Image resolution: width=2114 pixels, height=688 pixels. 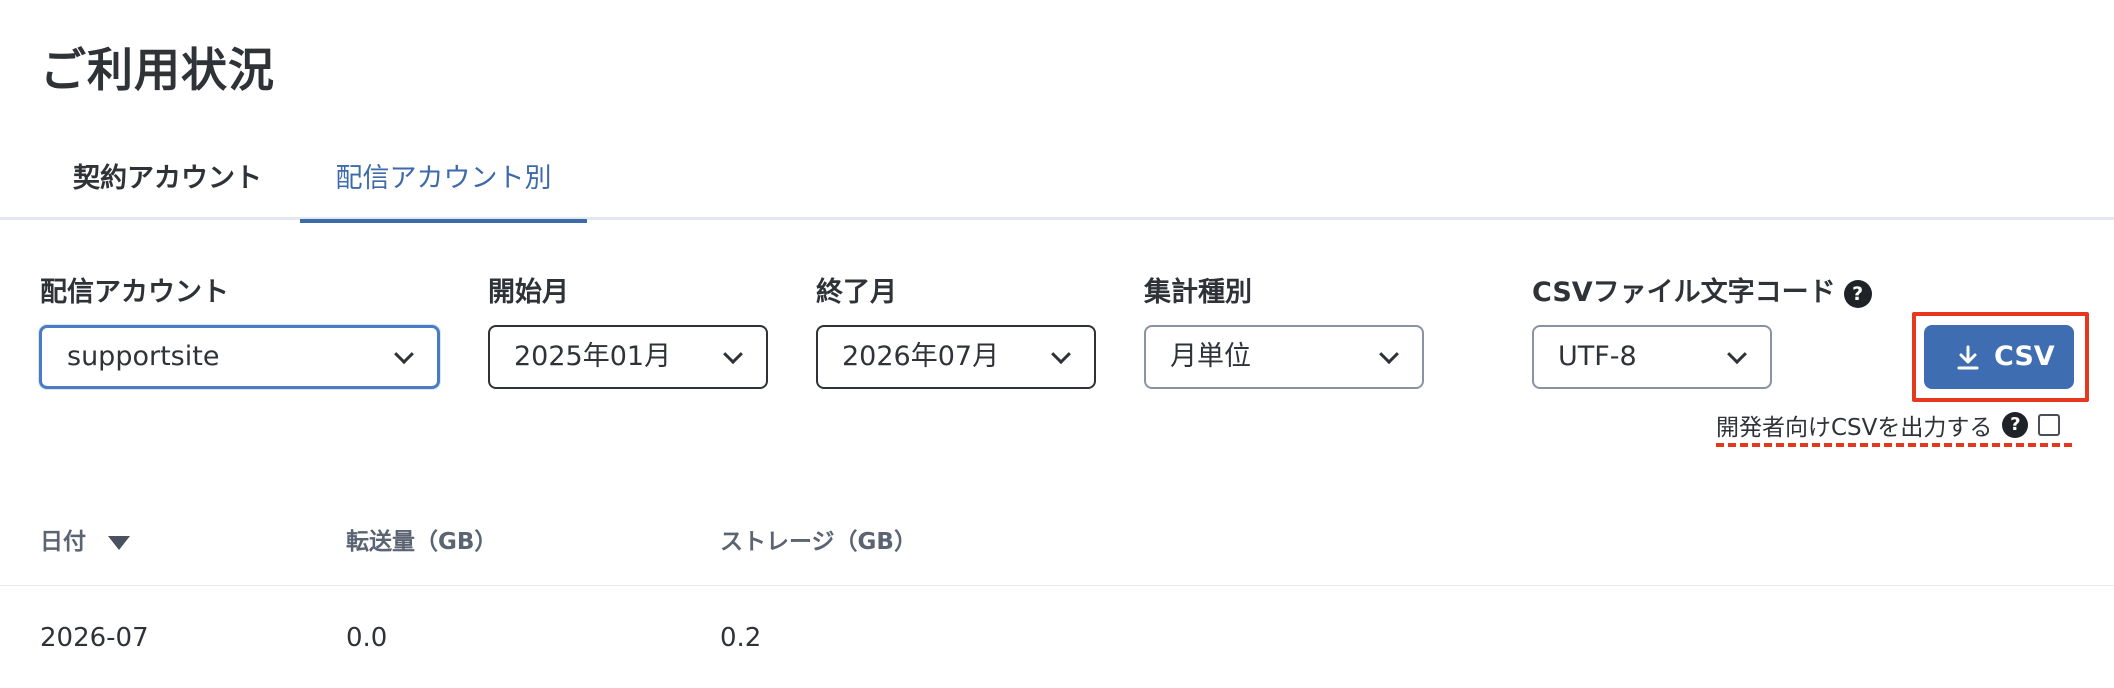 I want to click on table-cell-date: 2026-07, so click(x=94, y=638).